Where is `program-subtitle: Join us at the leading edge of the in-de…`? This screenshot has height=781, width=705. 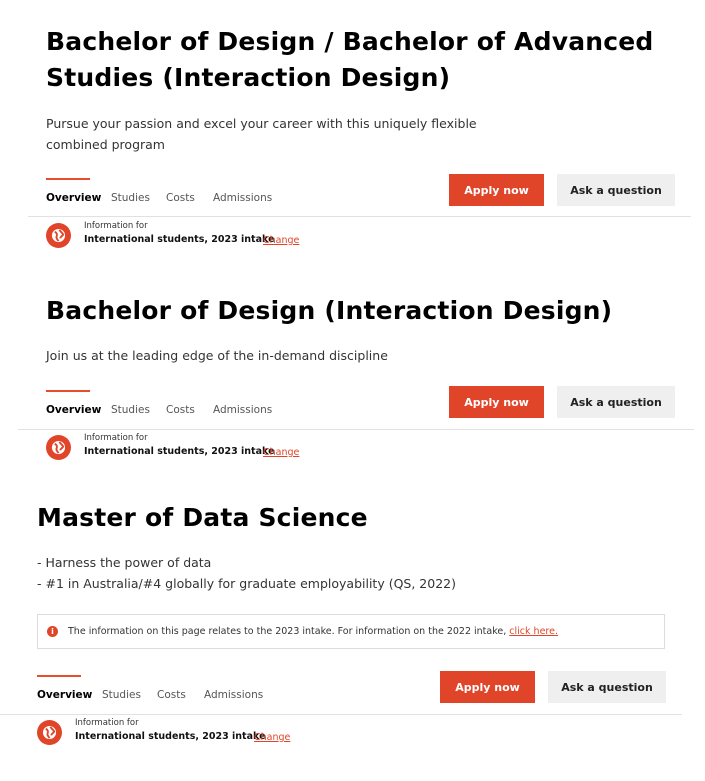 program-subtitle: Join us at the leading edge of the in-de… is located at coordinates (217, 355).